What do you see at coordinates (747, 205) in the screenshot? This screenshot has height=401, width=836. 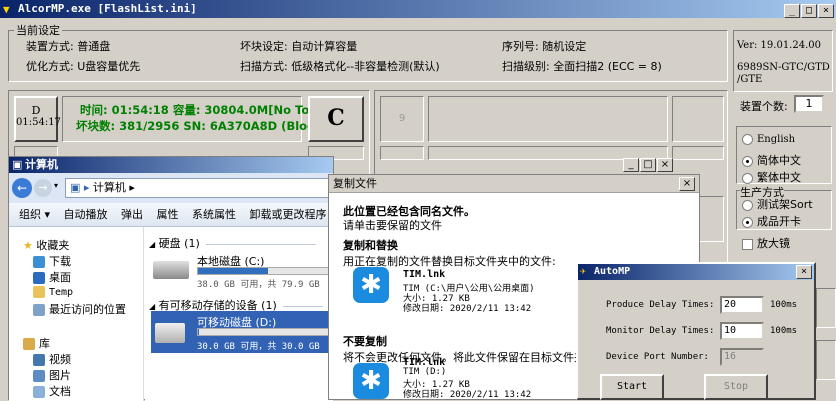 I see `radio-test` at bounding box center [747, 205].